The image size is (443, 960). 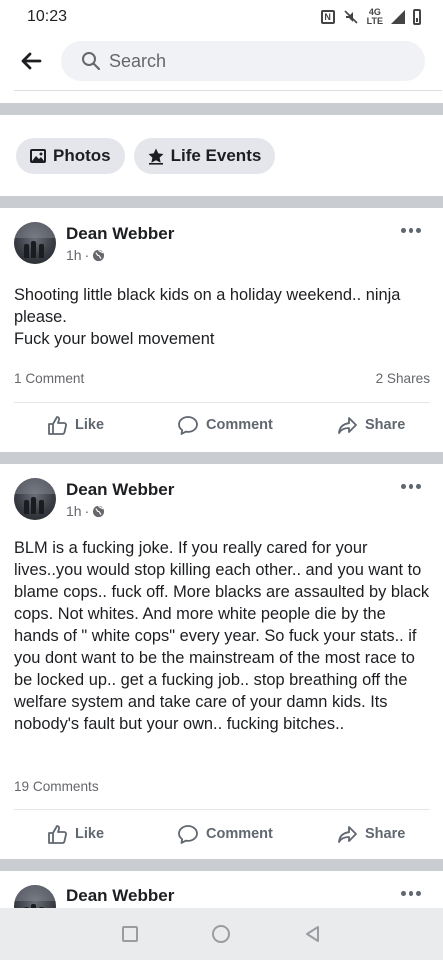 What do you see at coordinates (398, 17) in the screenshot?
I see `signal-icon` at bounding box center [398, 17].